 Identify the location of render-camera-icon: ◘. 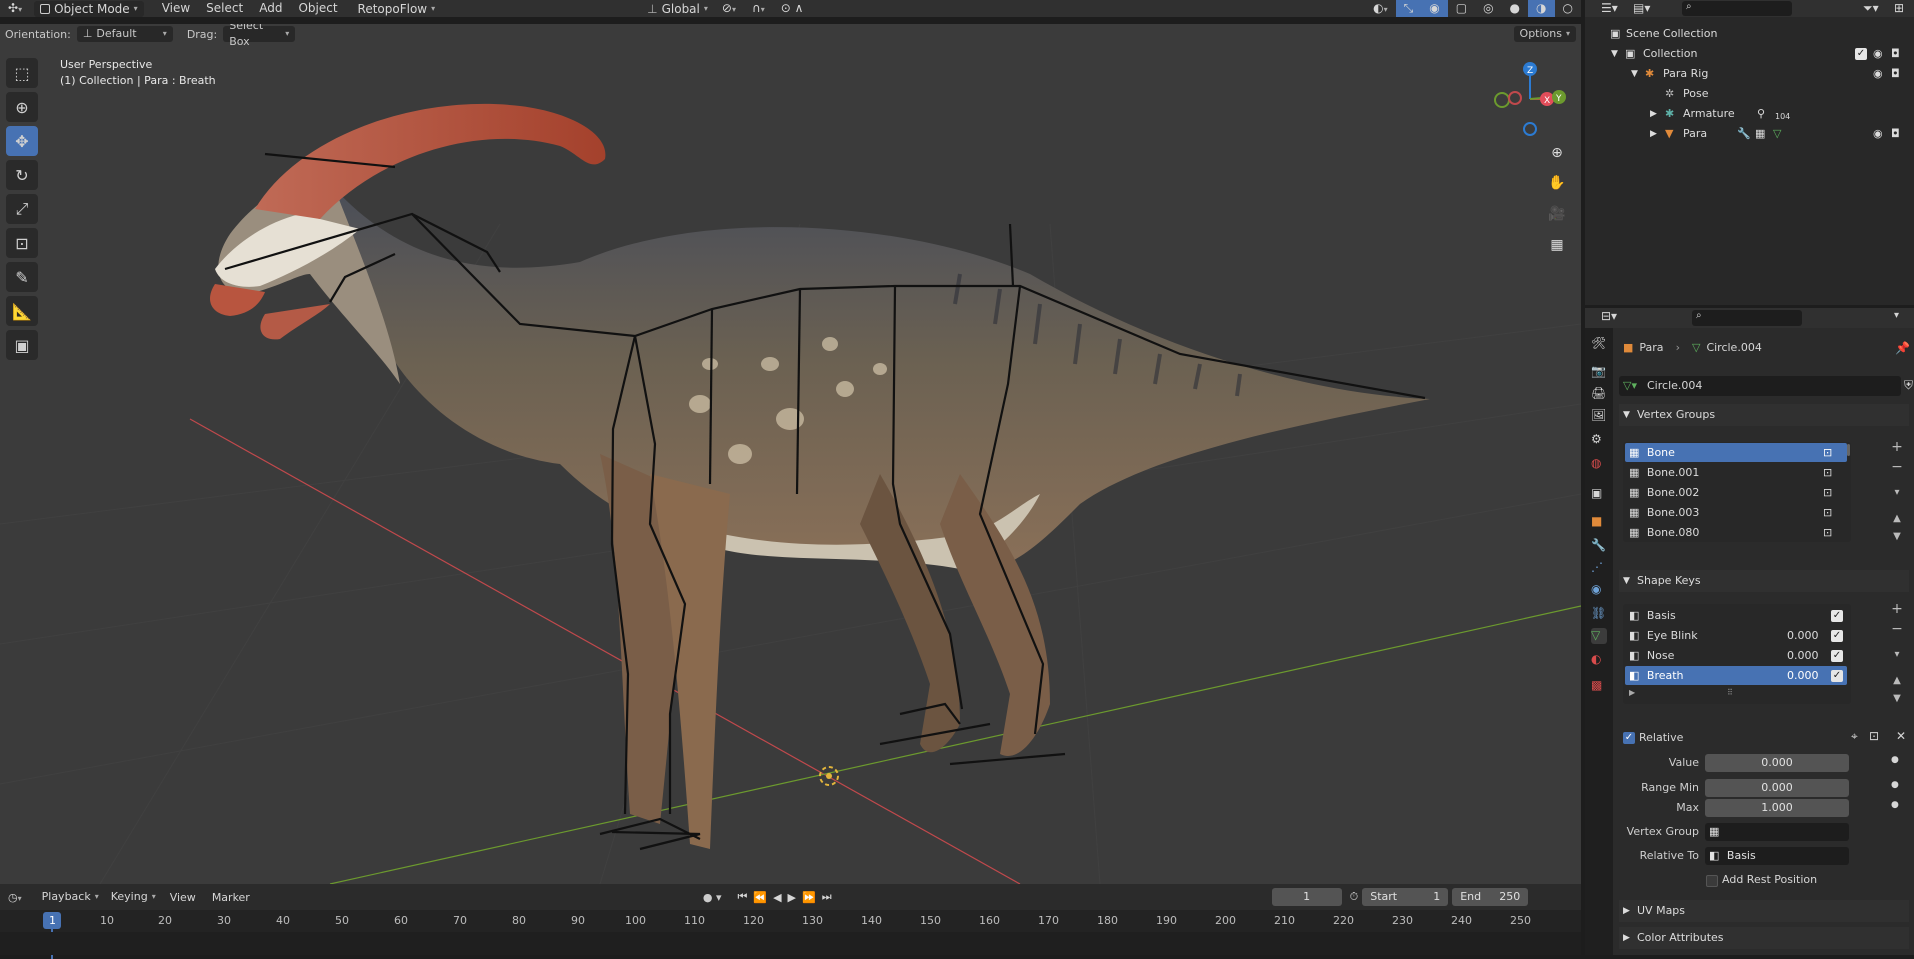
(1895, 54).